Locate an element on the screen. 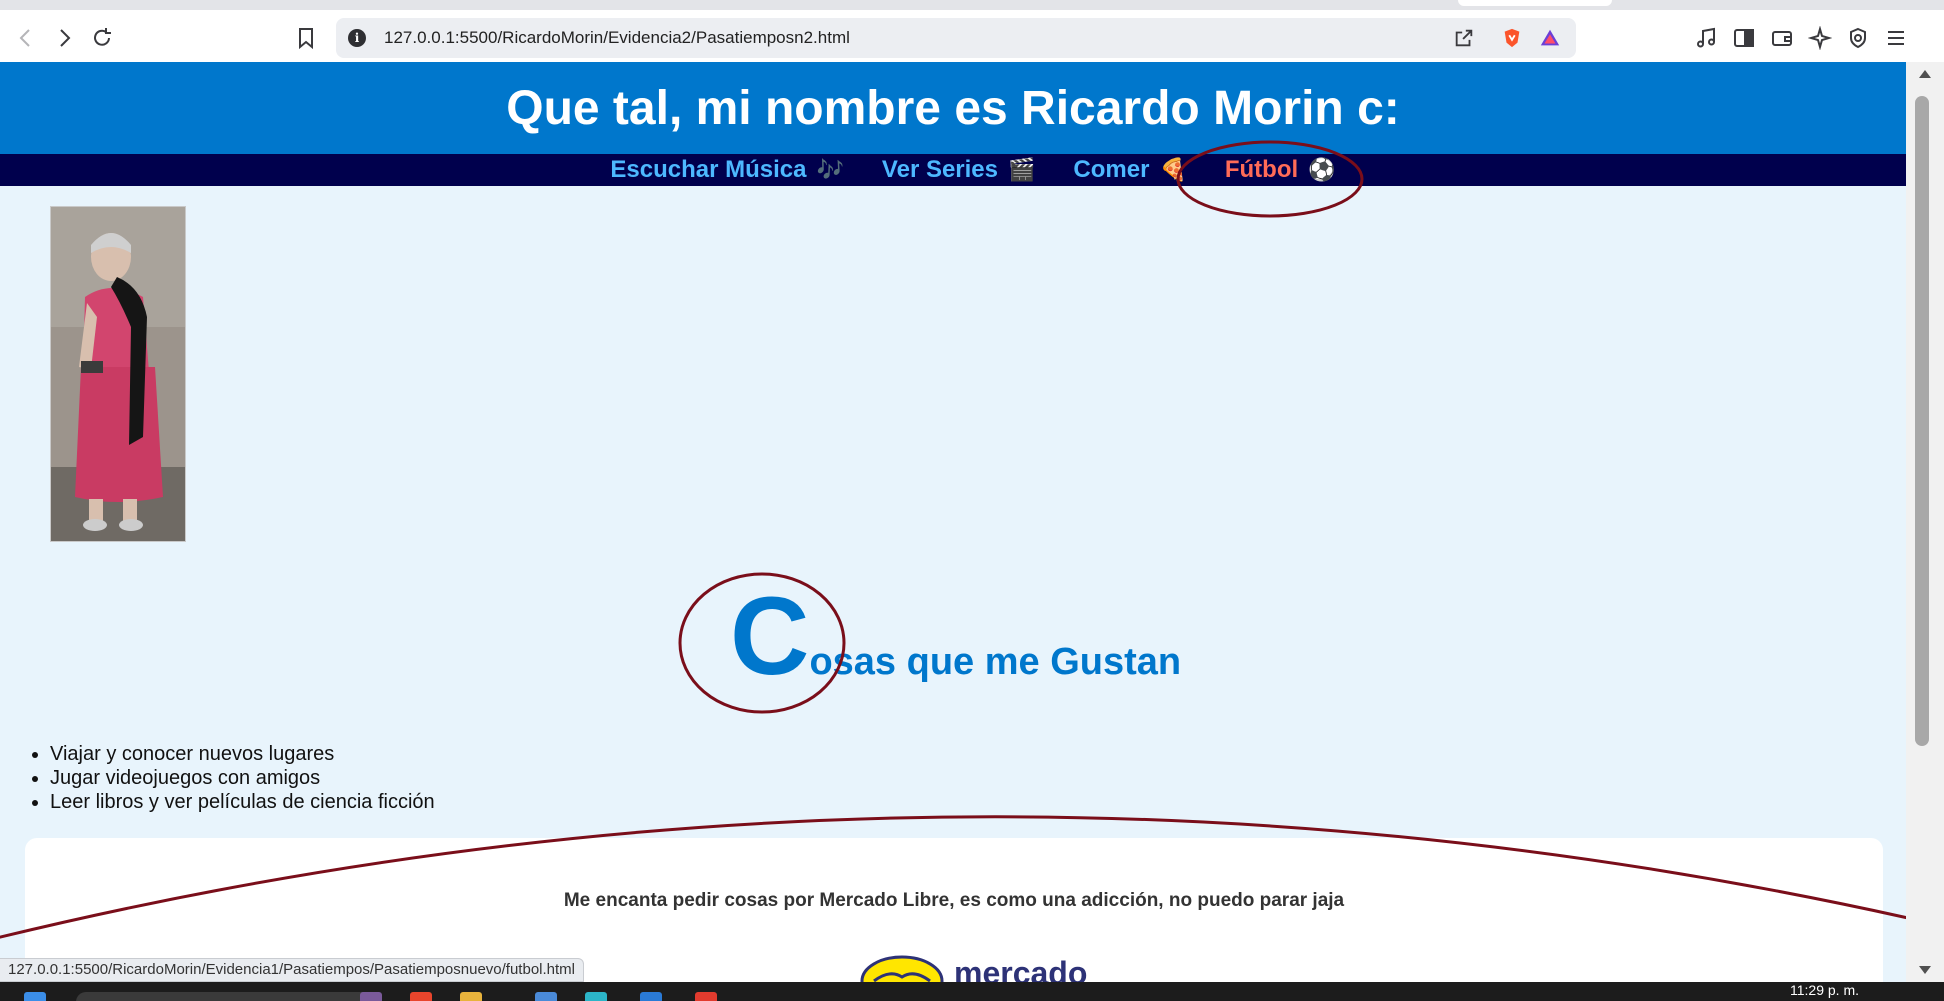 This screenshot has height=1001, width=1944. mercado-libre-logo: mercado is located at coordinates (973, 967).